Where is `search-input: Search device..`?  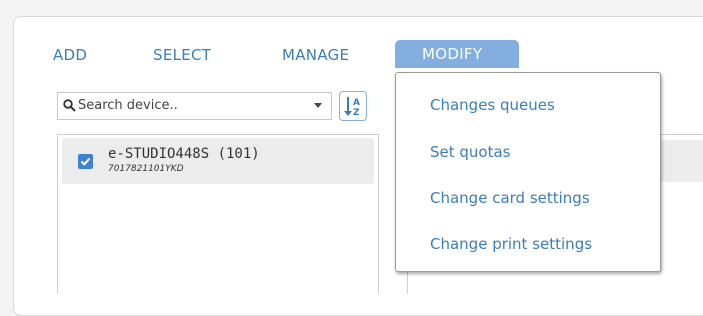 search-input: Search device.. is located at coordinates (194, 106).